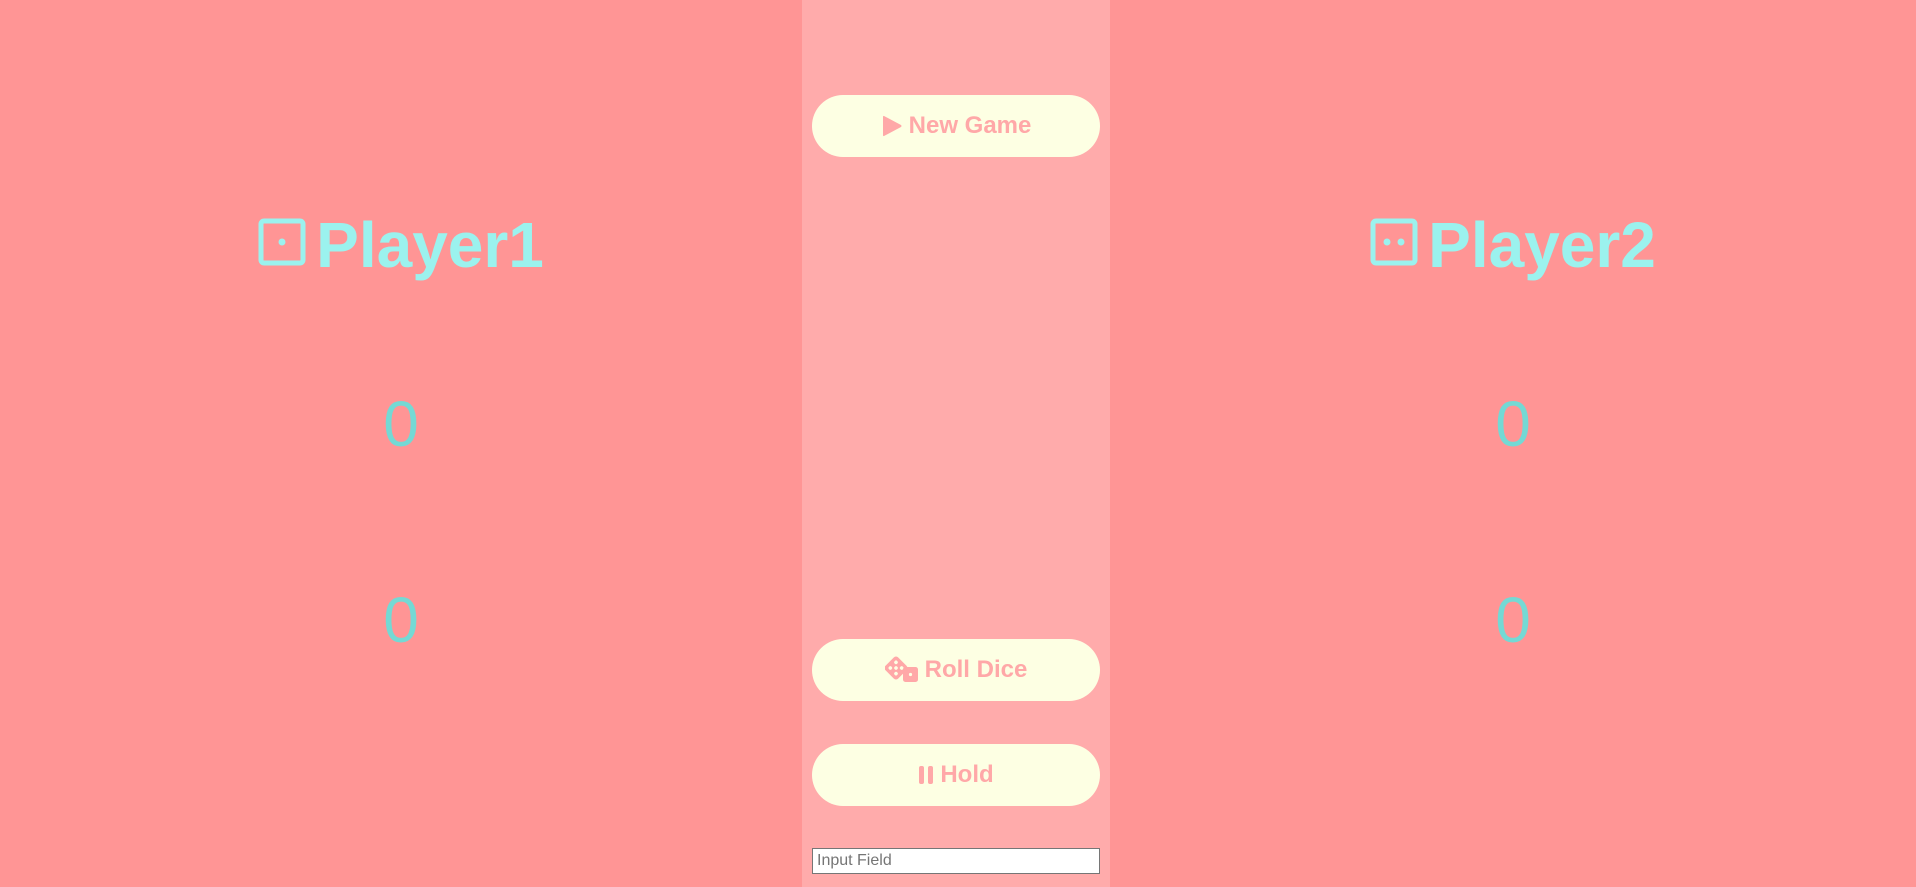  What do you see at coordinates (401, 620) in the screenshot?
I see `player-1-current-score: 0` at bounding box center [401, 620].